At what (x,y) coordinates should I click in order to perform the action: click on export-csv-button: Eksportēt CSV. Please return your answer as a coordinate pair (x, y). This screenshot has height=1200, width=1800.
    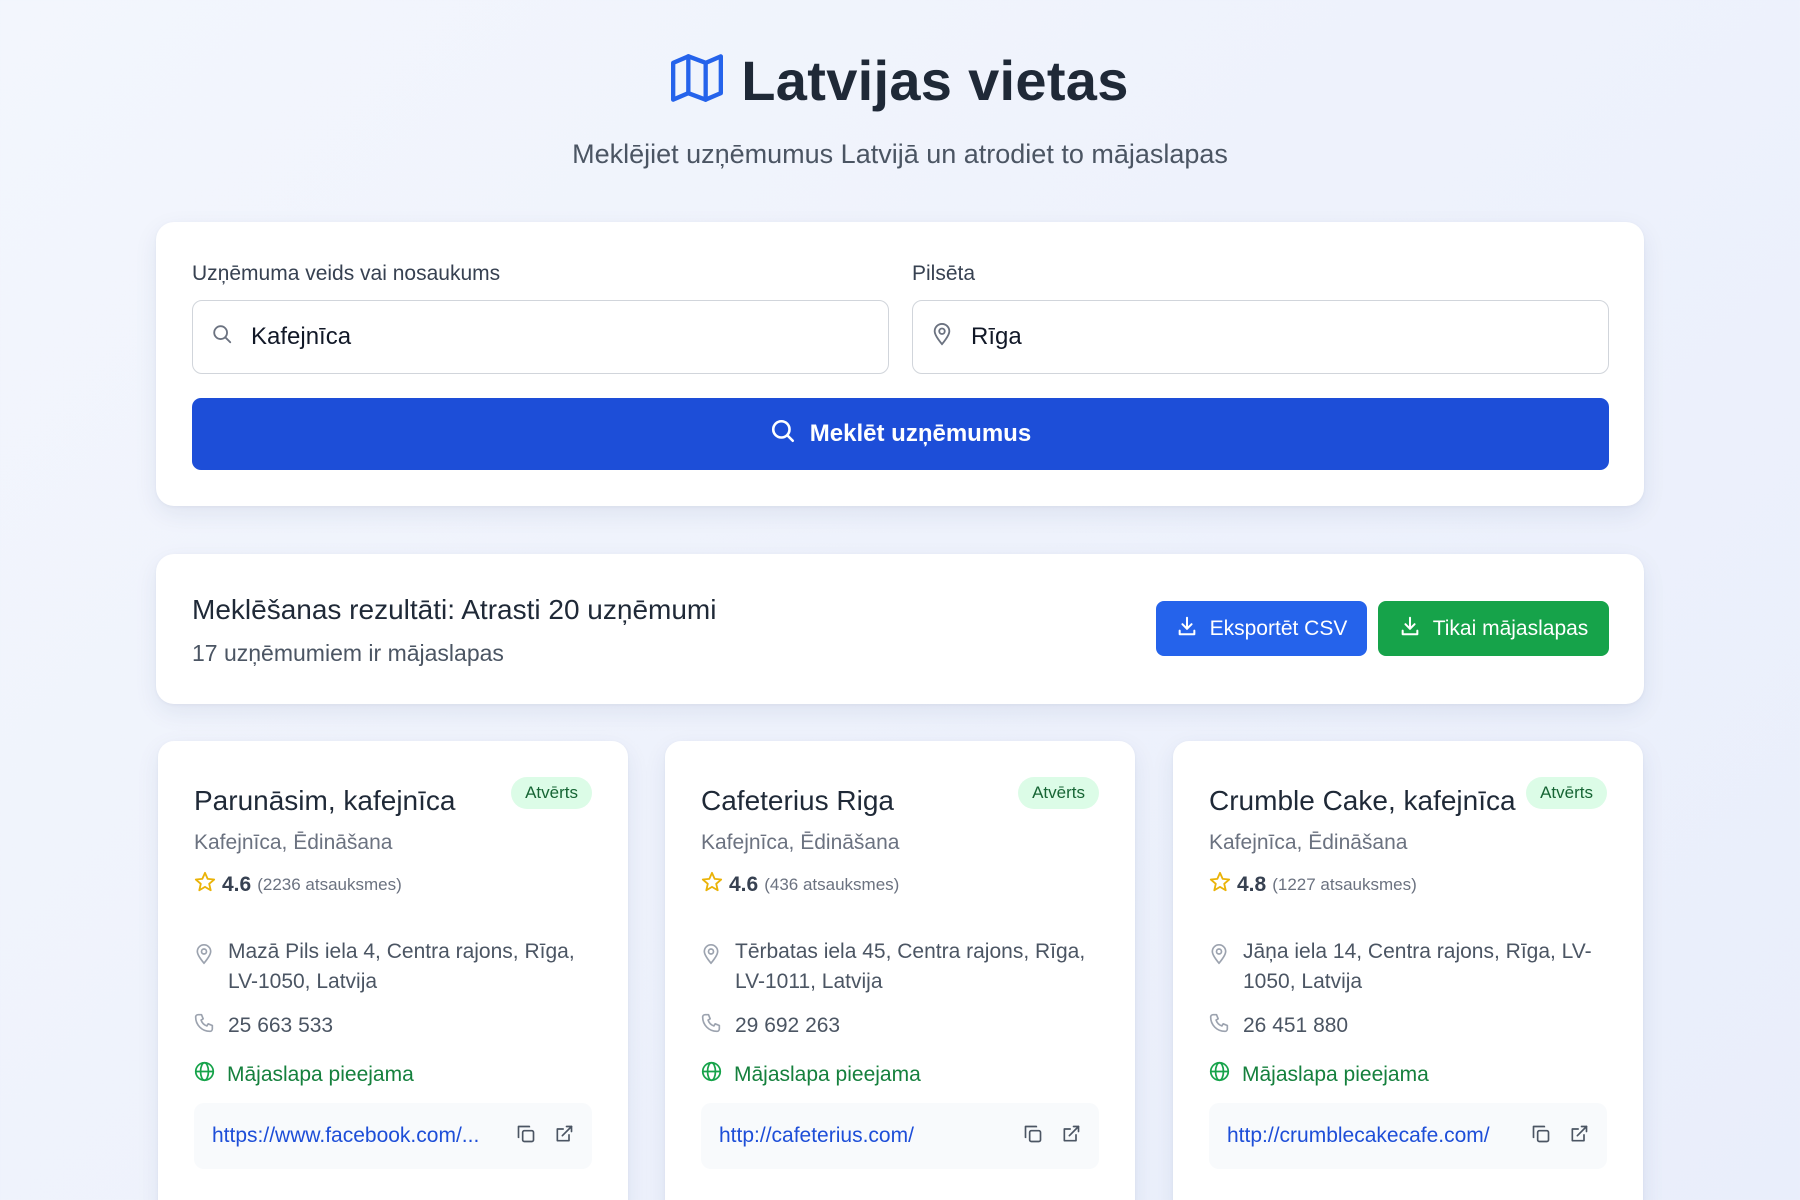
    Looking at the image, I should click on (1261, 628).